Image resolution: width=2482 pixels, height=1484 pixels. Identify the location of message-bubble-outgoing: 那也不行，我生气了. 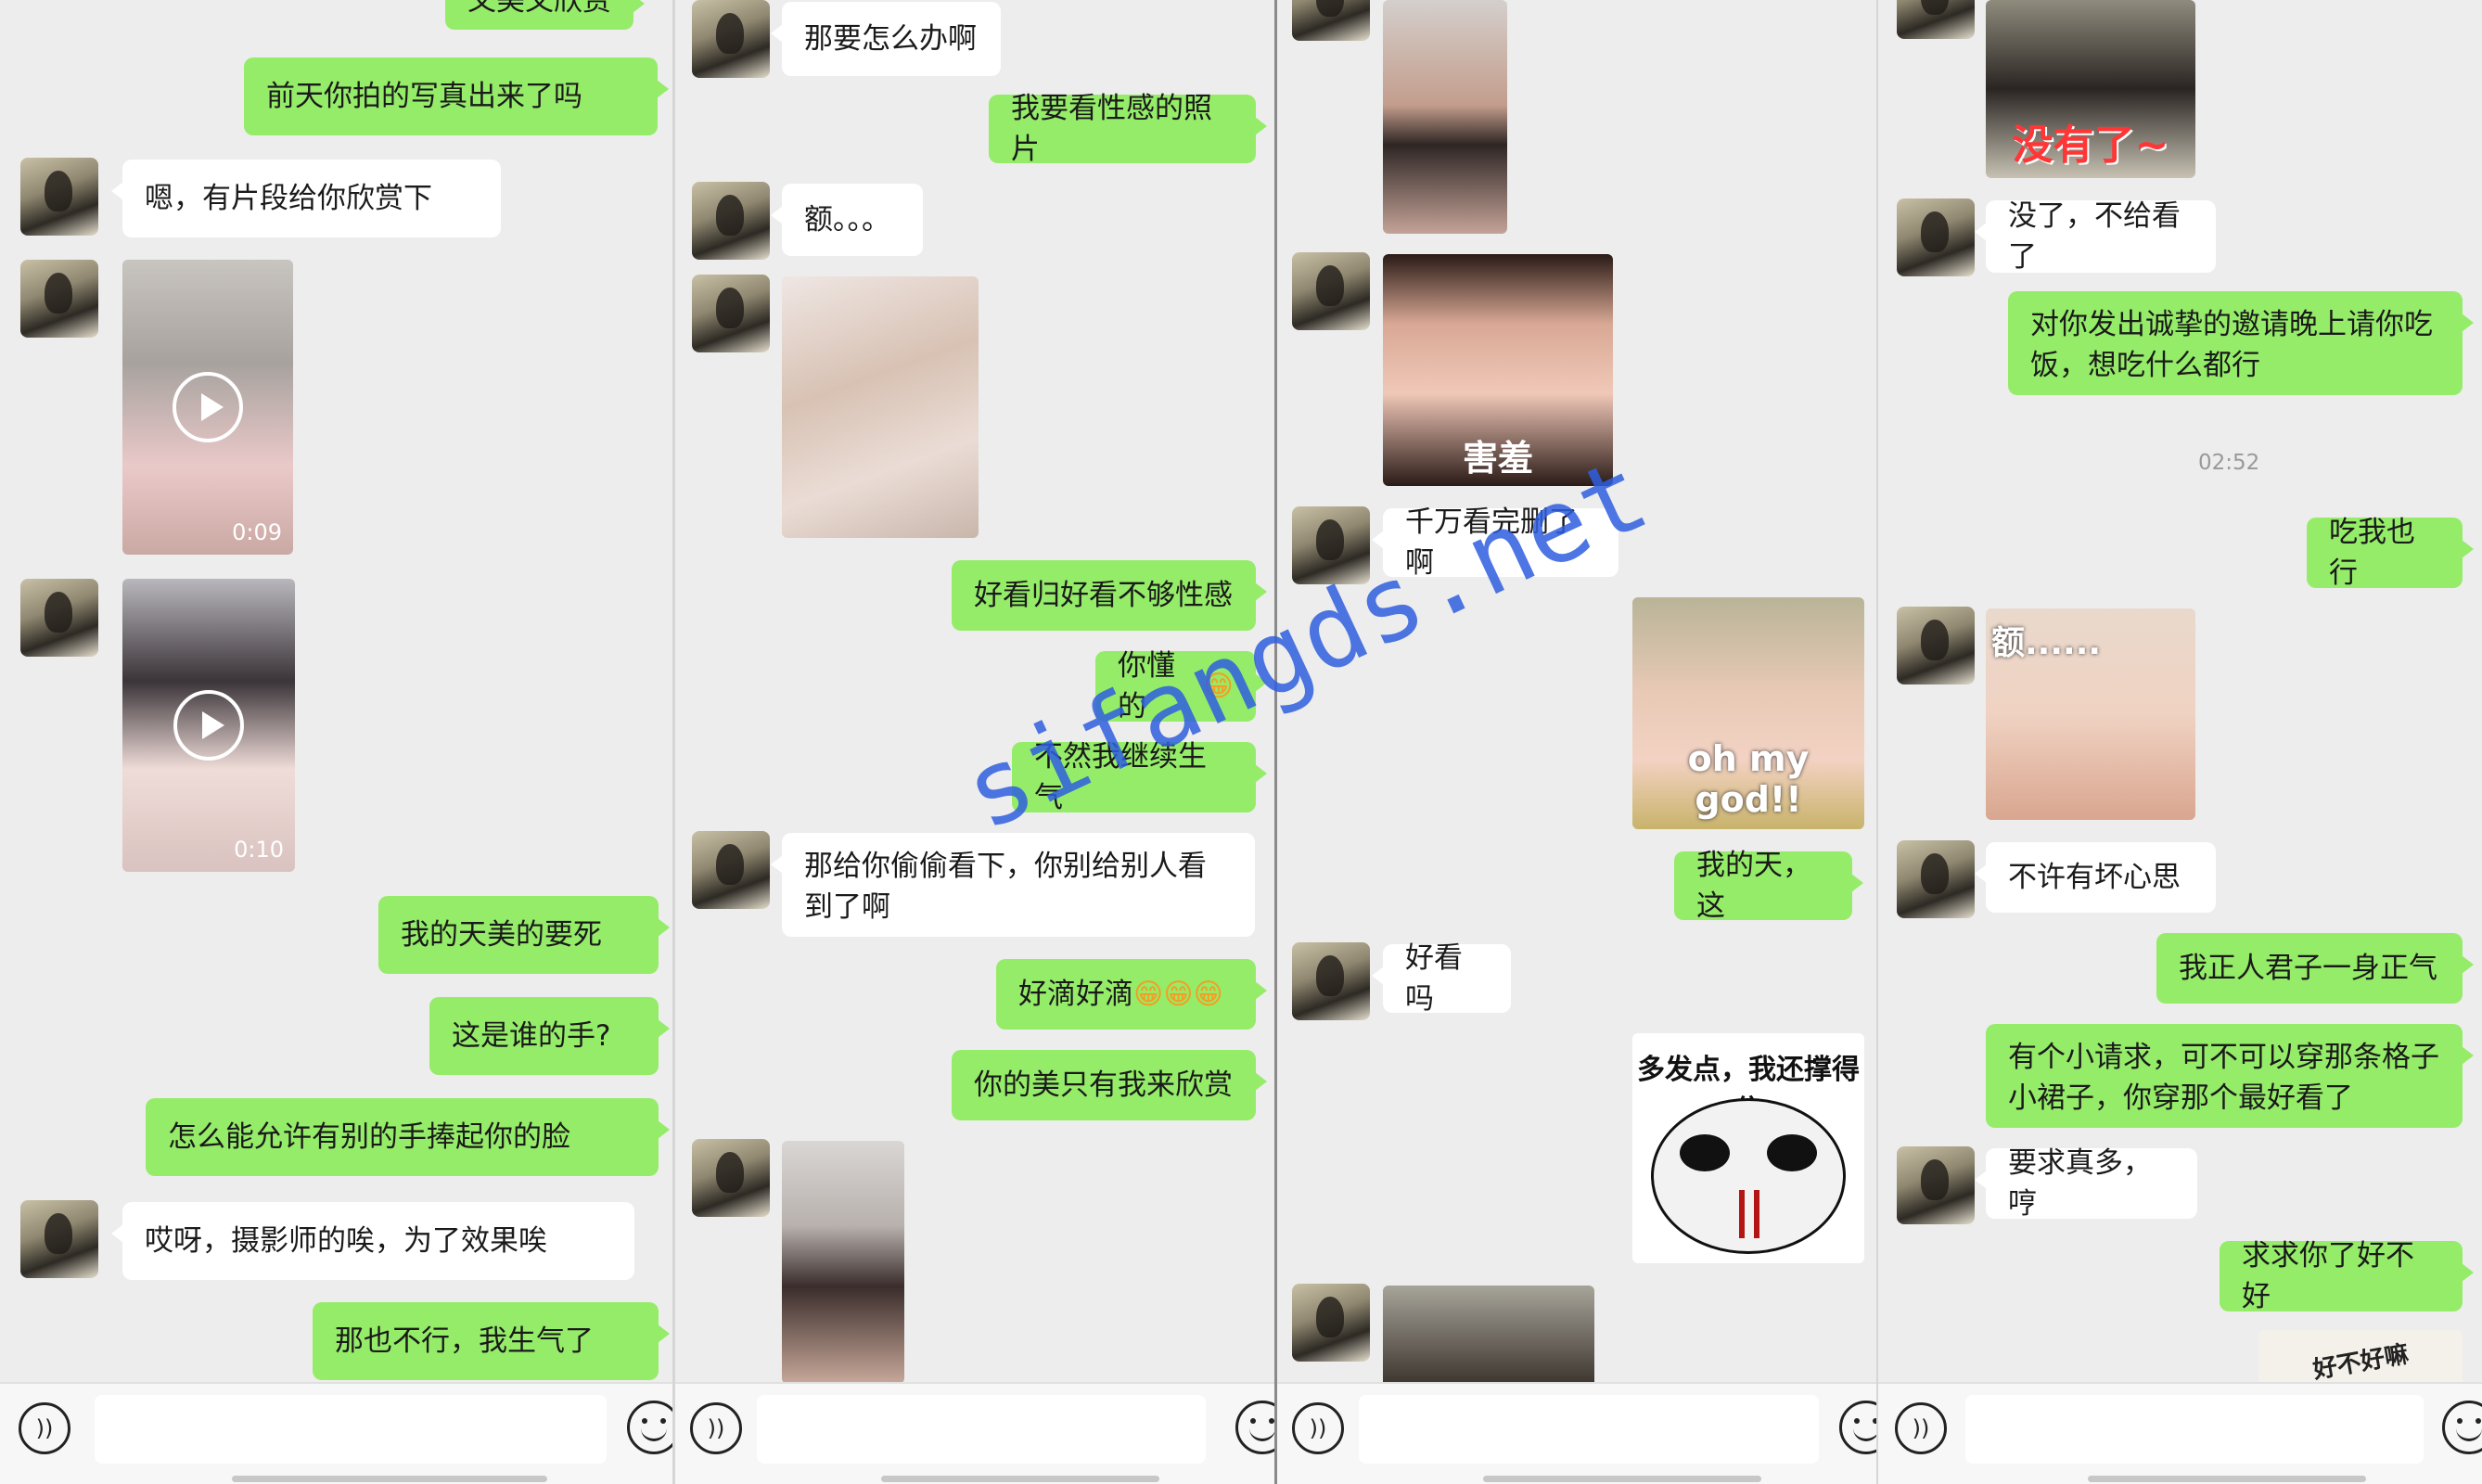
(491, 1341).